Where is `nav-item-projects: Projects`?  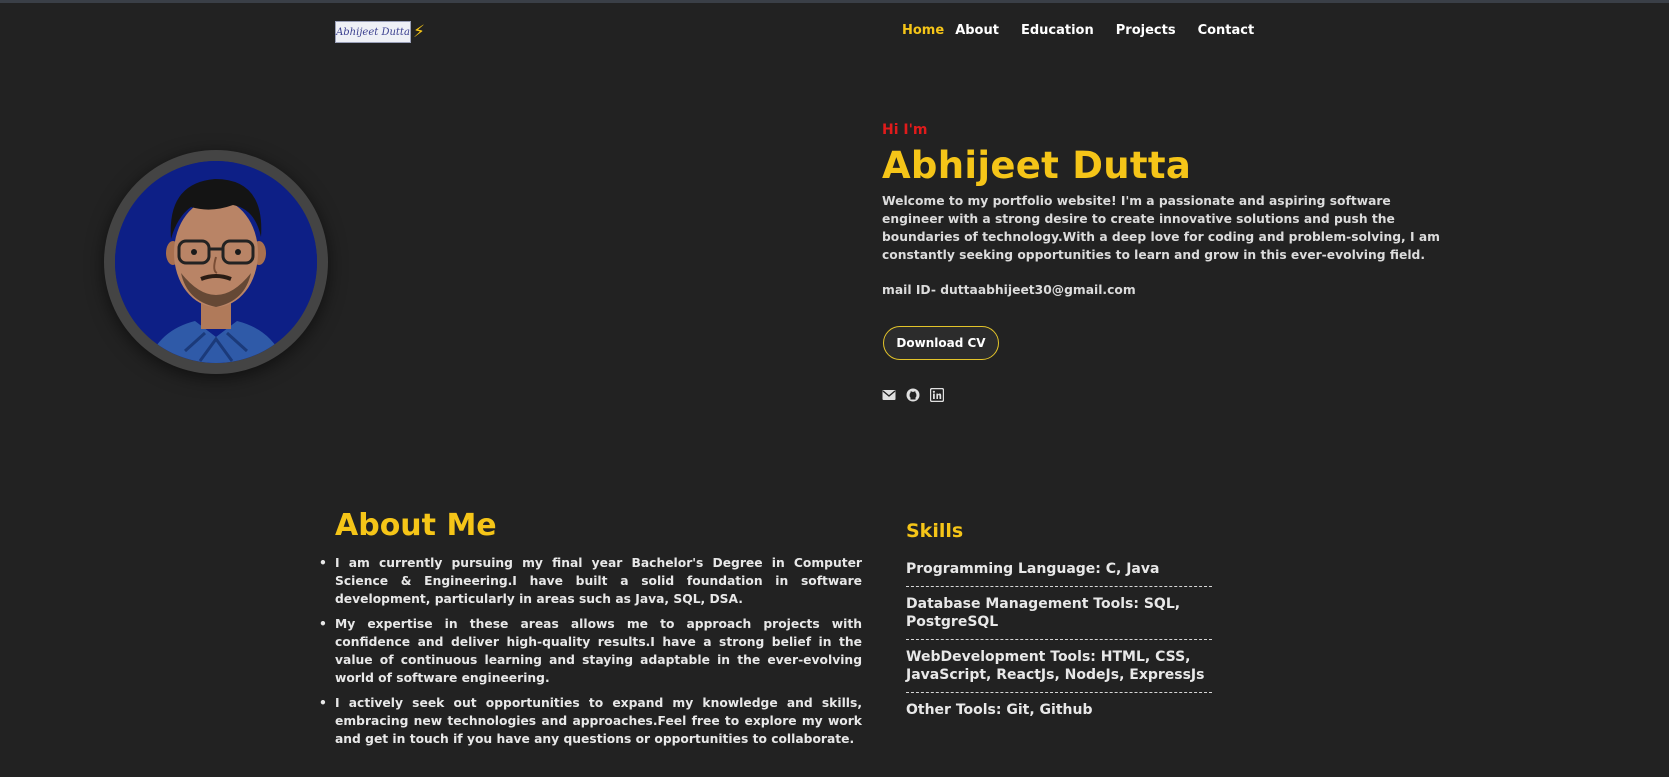 nav-item-projects: Projects is located at coordinates (1146, 30).